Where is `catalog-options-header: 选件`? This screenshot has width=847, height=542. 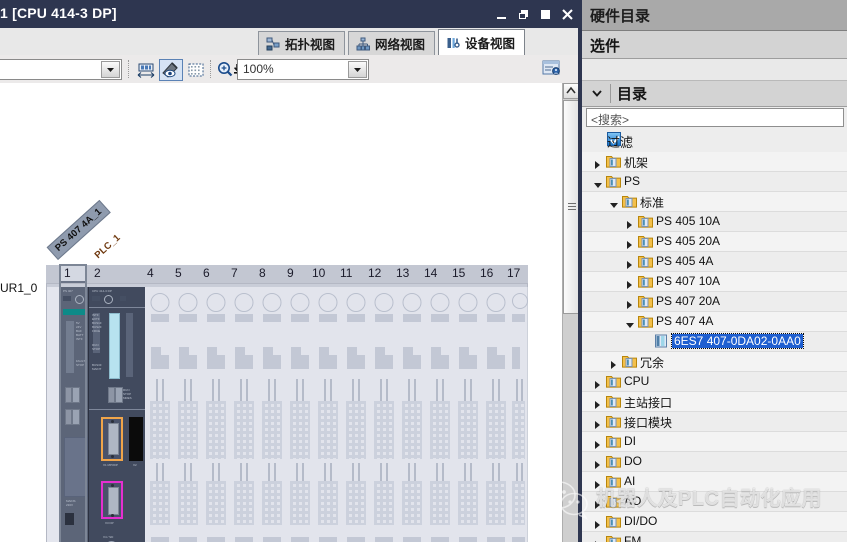
catalog-options-header: 选件 is located at coordinates (714, 45).